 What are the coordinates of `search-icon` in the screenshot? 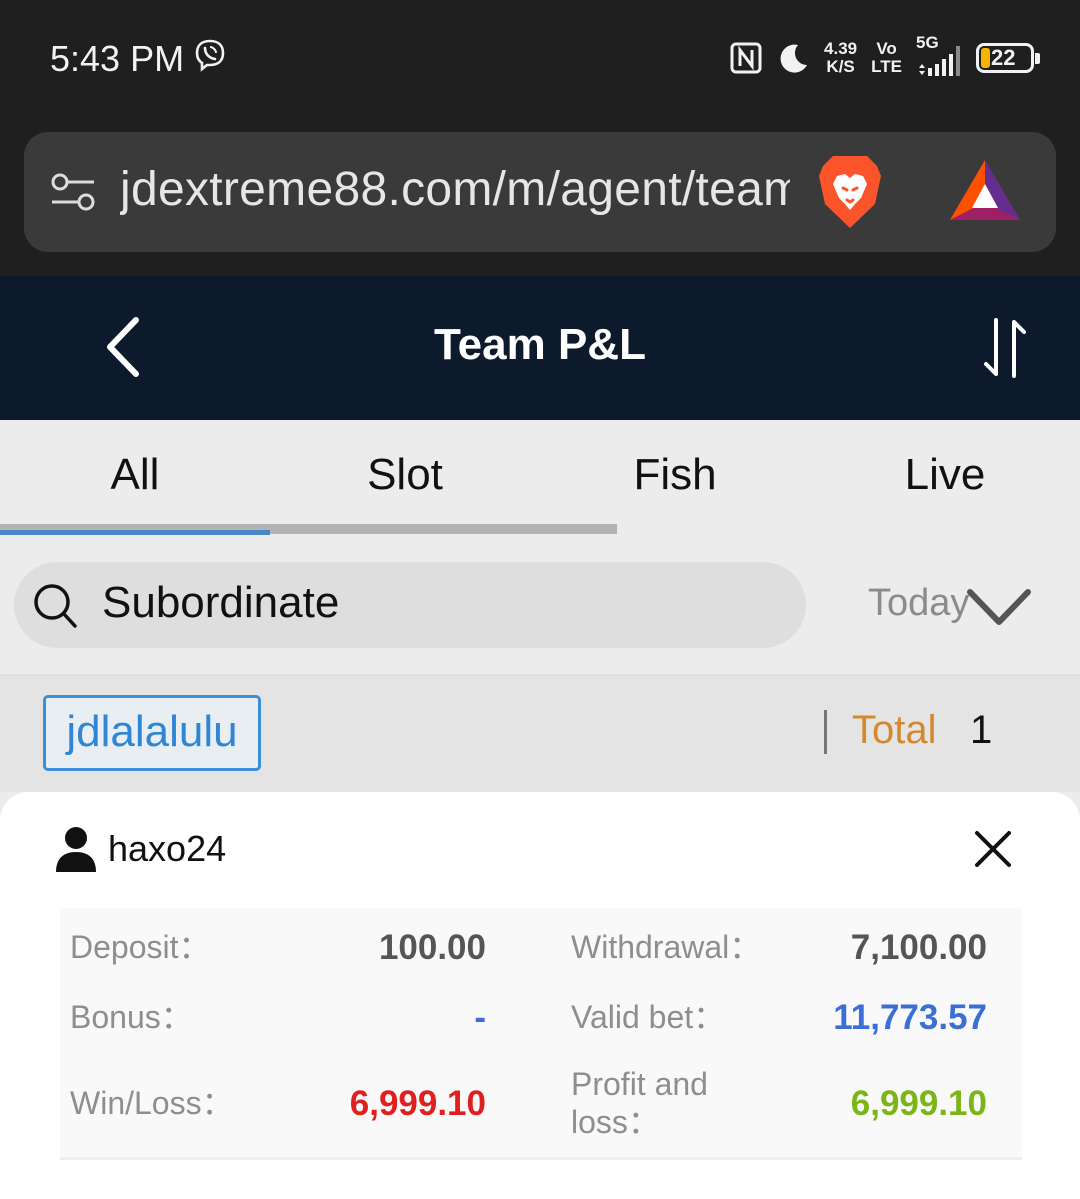 It's located at (55, 606).